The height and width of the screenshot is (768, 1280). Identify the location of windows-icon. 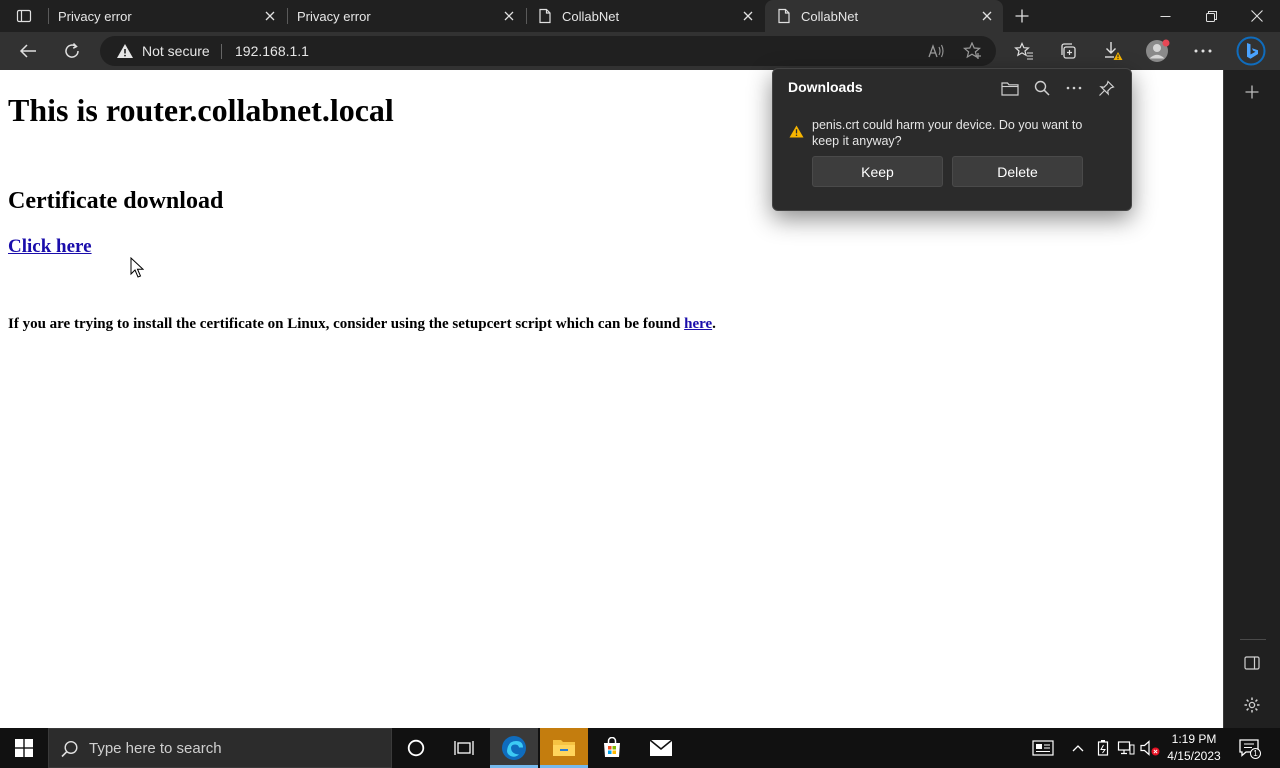
(24, 748).